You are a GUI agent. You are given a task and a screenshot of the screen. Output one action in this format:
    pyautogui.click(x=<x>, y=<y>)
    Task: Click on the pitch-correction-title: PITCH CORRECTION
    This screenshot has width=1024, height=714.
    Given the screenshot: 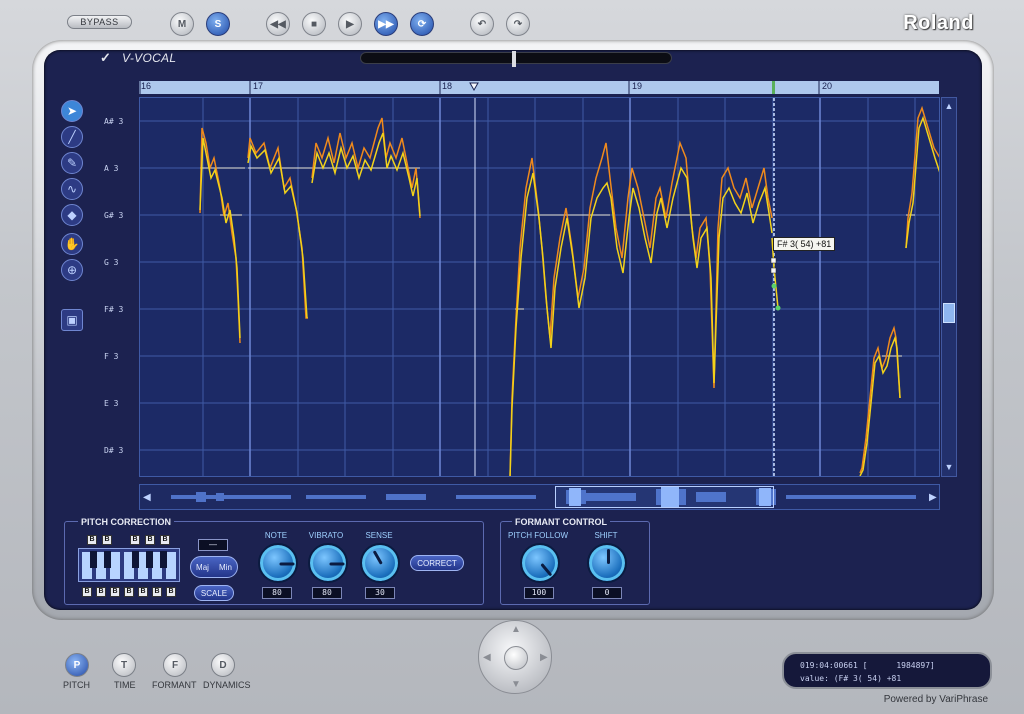 What is the action you would take?
    pyautogui.click(x=126, y=522)
    